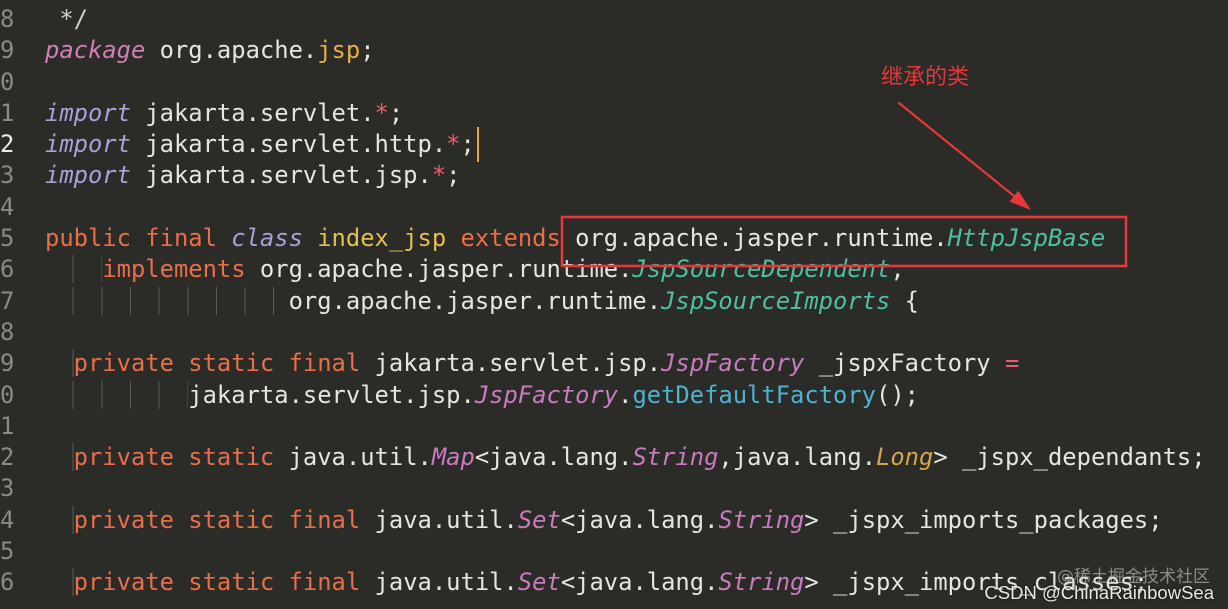 Image resolution: width=1228 pixels, height=609 pixels. I want to click on code-token: class, so click(267, 238).